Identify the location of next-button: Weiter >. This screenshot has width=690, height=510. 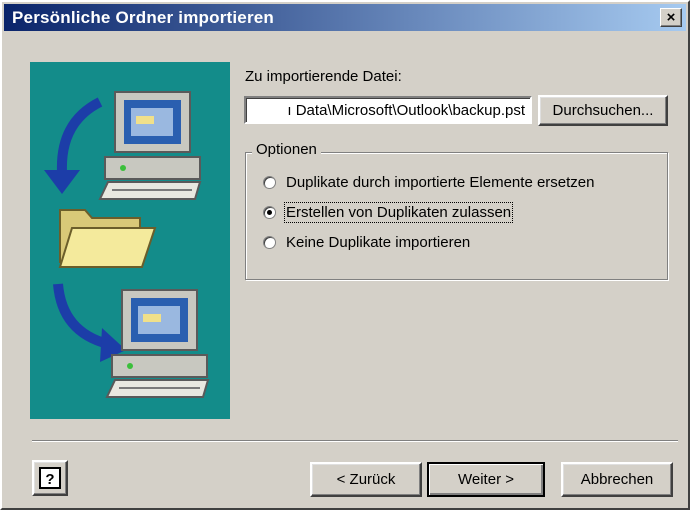
(486, 479).